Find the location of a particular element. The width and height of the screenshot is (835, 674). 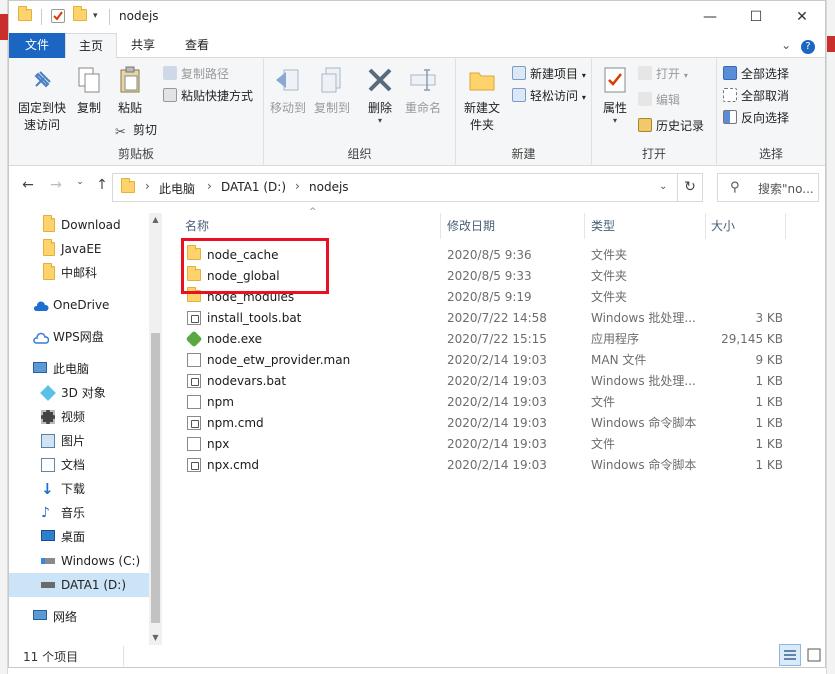

table-row: npx 2020/2/14 19:03 文件 1 KB is located at coordinates (495, 444).